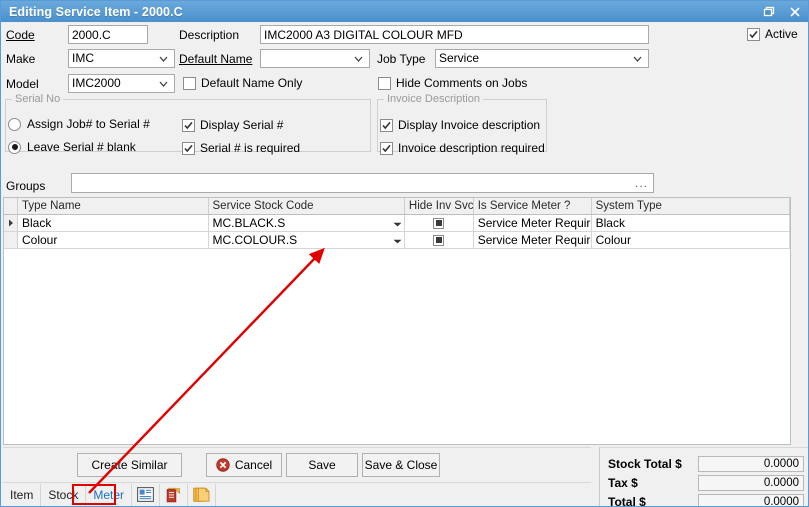  I want to click on cell-system-type: Colour, so click(691, 240).